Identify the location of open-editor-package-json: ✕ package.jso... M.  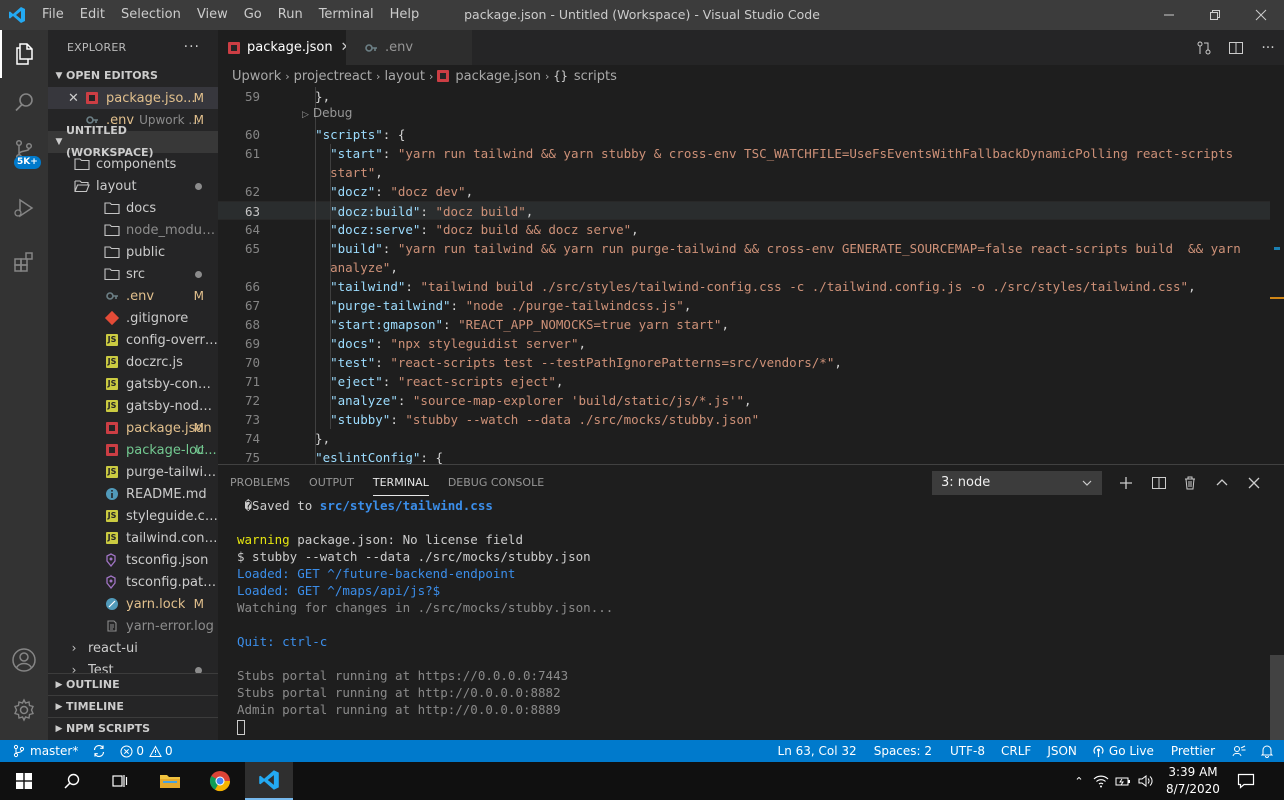
(133, 98).